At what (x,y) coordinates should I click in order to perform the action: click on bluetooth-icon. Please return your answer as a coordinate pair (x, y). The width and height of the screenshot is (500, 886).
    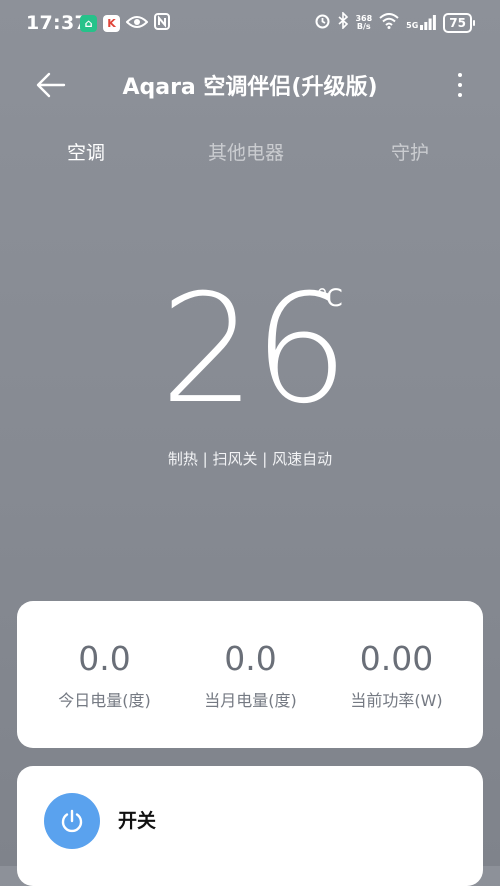
    Looking at the image, I should click on (343, 22).